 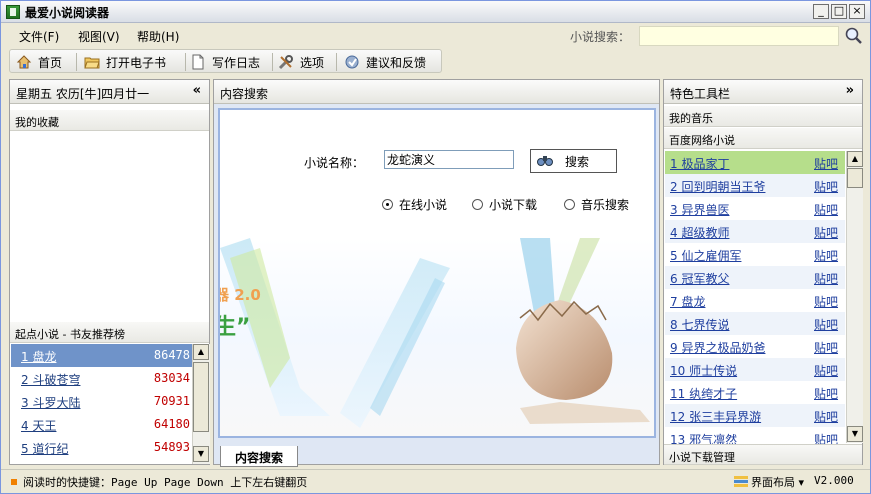 What do you see at coordinates (755, 323) in the screenshot?
I see `novel-item: 8 七界传说 贴吧` at bounding box center [755, 323].